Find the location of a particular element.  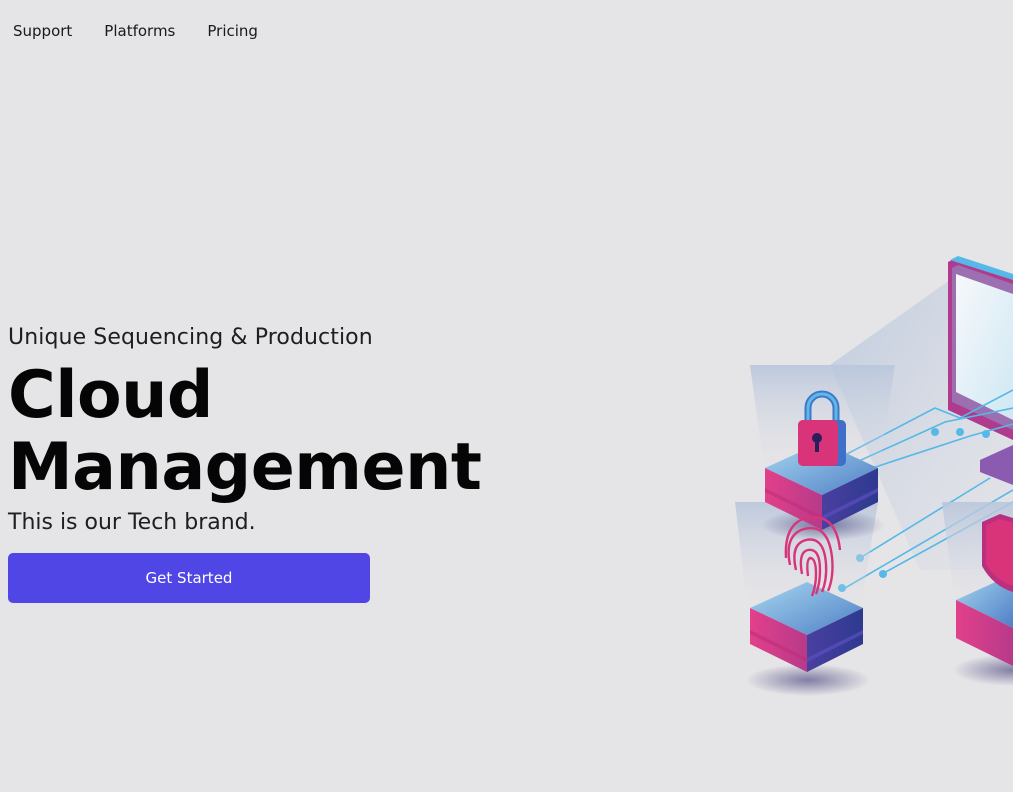

nav-link-support: Support is located at coordinates (42, 31).